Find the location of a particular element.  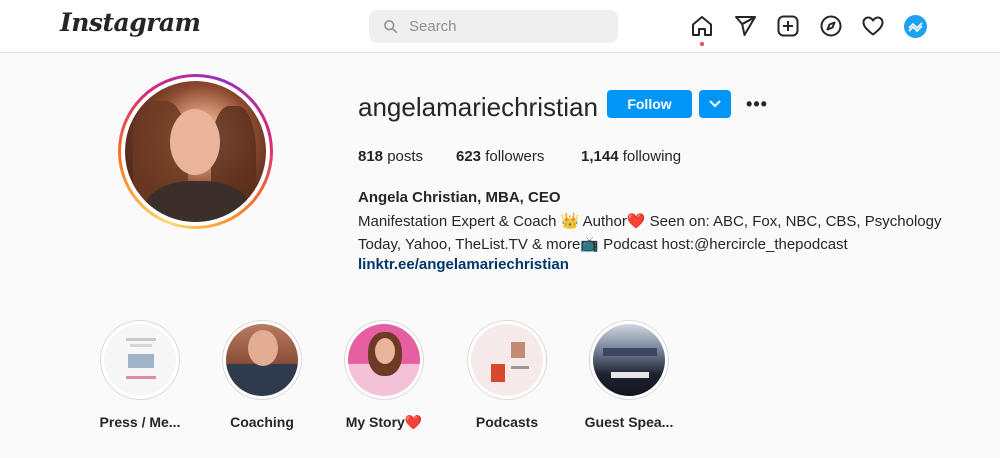

highlight-podcasts: Podcasts is located at coordinates (507, 375).